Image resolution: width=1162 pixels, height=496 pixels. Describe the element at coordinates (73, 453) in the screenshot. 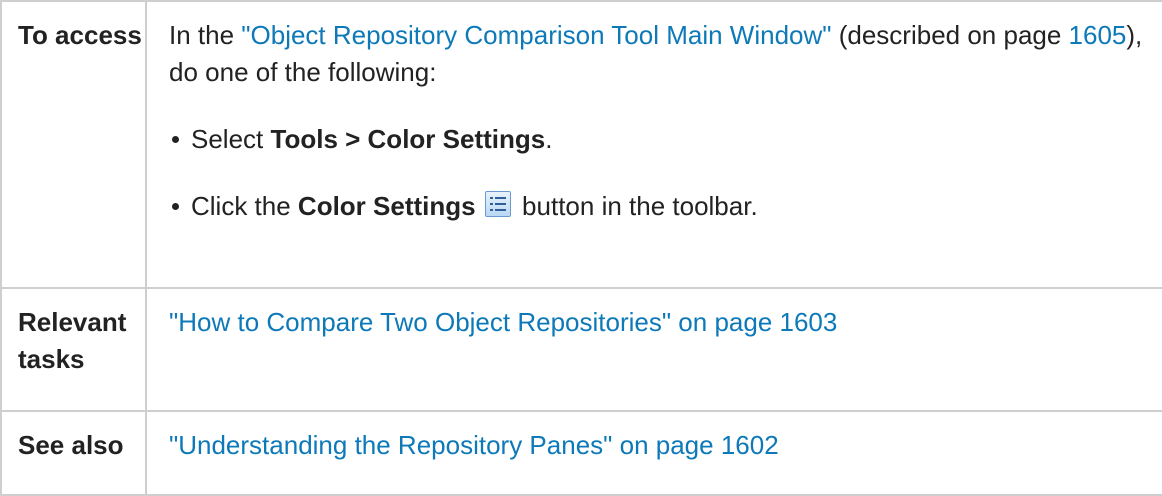

I see `row-header-see-also: See also` at that location.